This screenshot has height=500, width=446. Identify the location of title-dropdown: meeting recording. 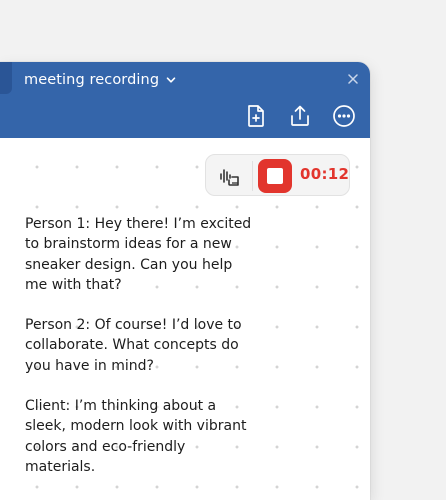
(100, 80).